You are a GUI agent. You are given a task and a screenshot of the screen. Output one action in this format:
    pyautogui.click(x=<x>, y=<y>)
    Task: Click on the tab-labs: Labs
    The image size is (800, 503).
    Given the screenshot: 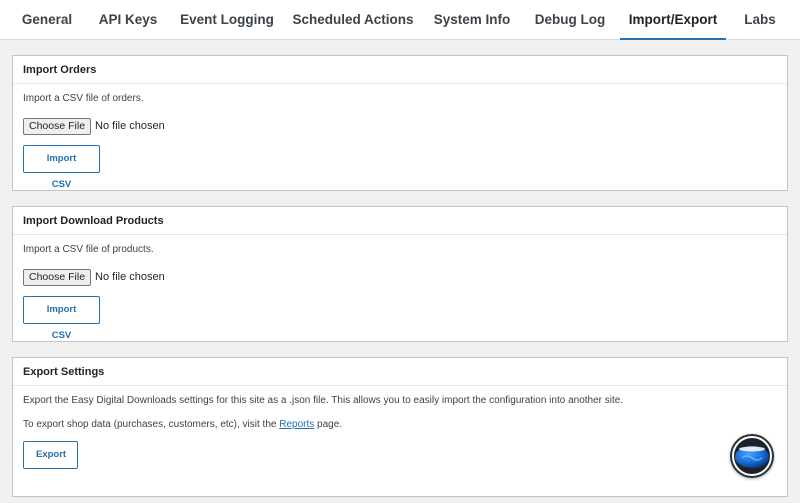 What is the action you would take?
    pyautogui.click(x=760, y=20)
    